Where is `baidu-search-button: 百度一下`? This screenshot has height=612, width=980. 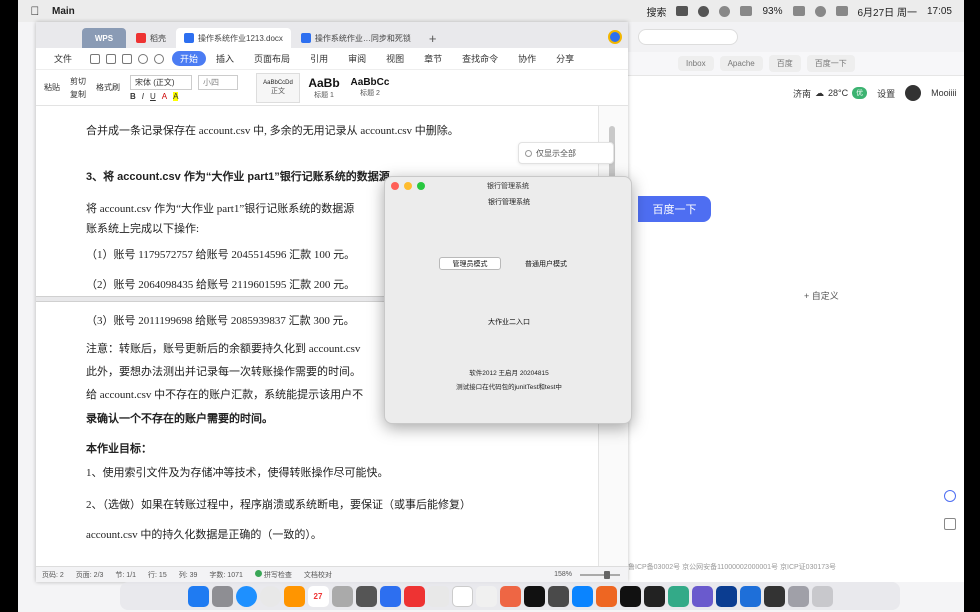
baidu-search-button: 百度一下 is located at coordinates (674, 209).